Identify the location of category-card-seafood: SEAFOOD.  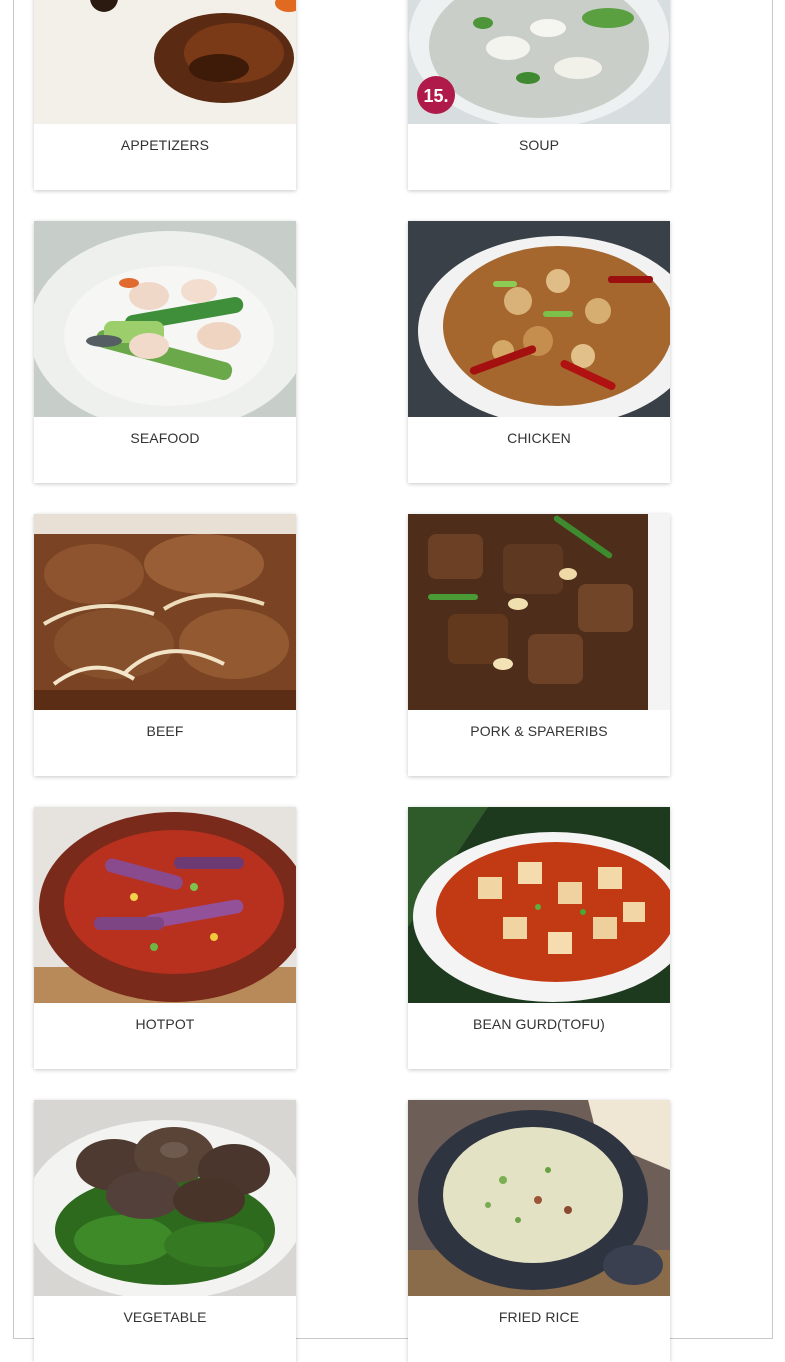
(165, 352).